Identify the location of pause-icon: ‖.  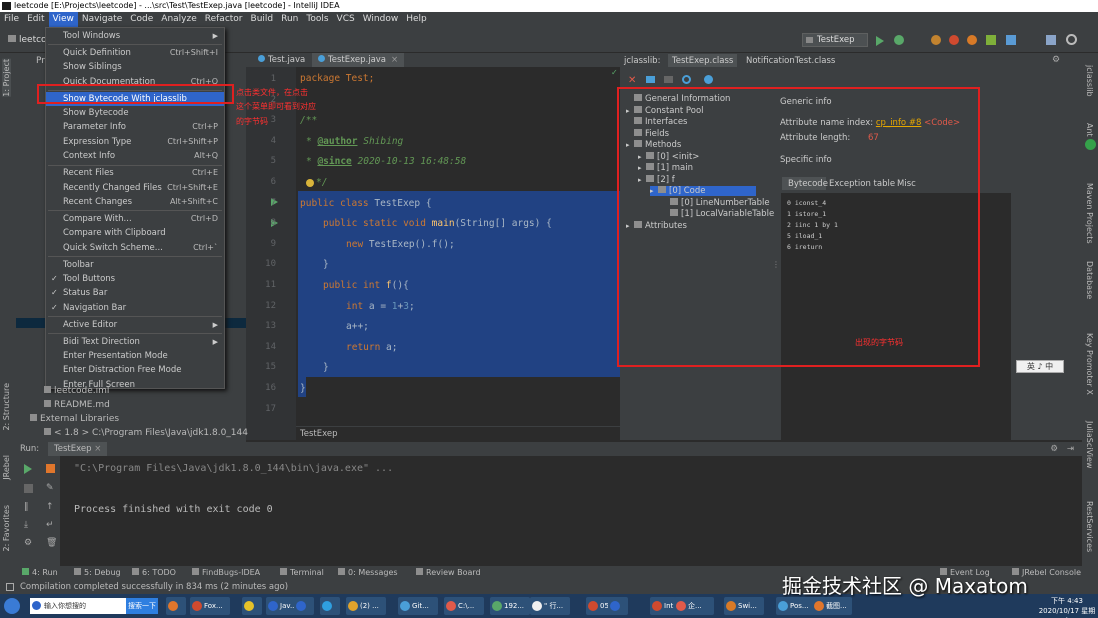
(26, 507).